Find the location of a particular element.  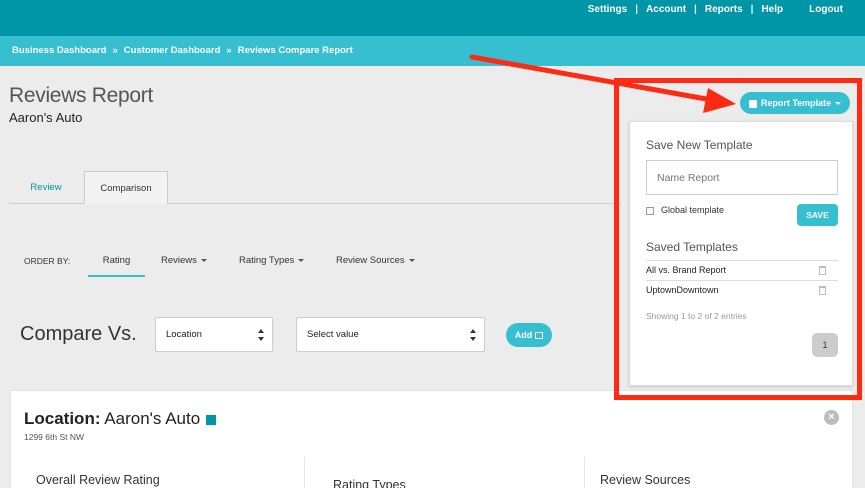

value-select: Select value is located at coordinates (390, 334).